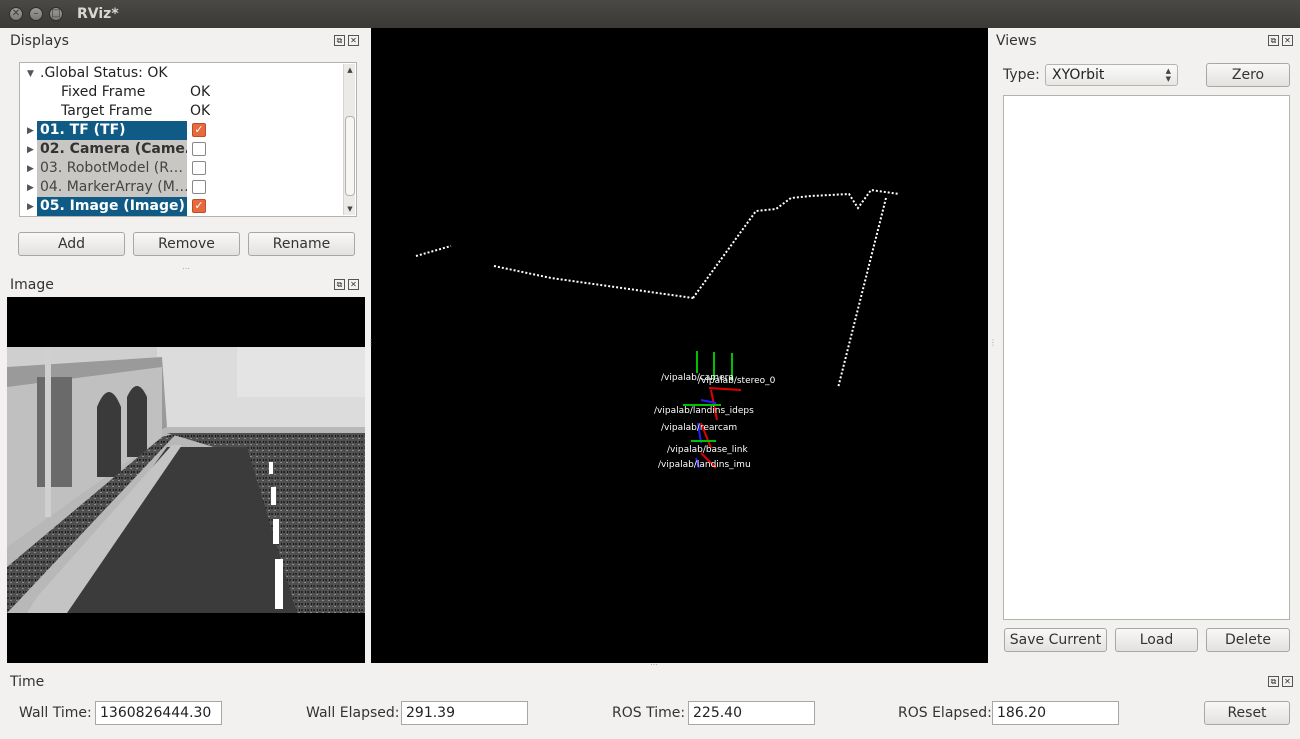  What do you see at coordinates (30, 74) in the screenshot?
I see `expanded-arrow-icon: ▼` at bounding box center [30, 74].